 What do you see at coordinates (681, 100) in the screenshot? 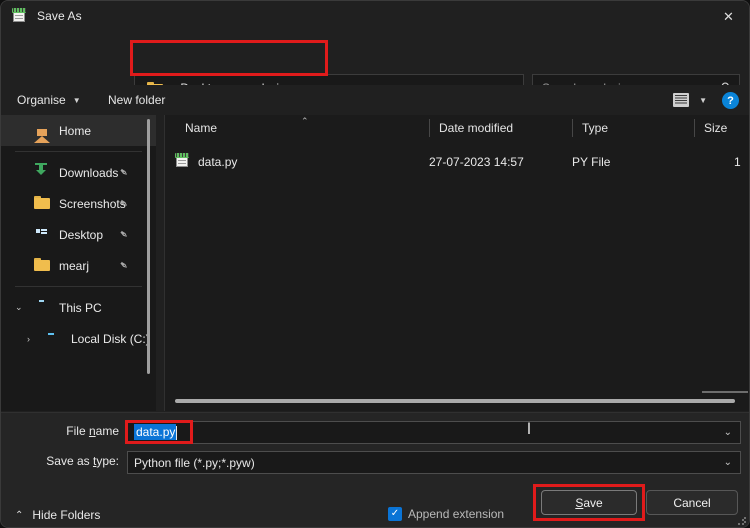
I see `view-options-icon` at bounding box center [681, 100].